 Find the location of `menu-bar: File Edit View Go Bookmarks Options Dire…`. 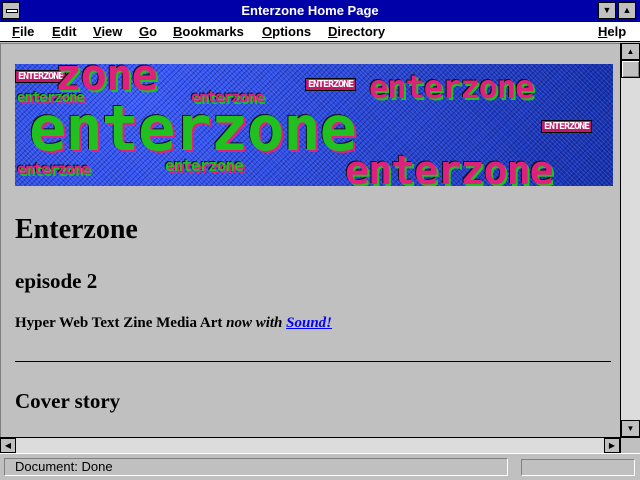

menu-bar: File Edit View Go Bookmarks Options Dire… is located at coordinates (320, 32).